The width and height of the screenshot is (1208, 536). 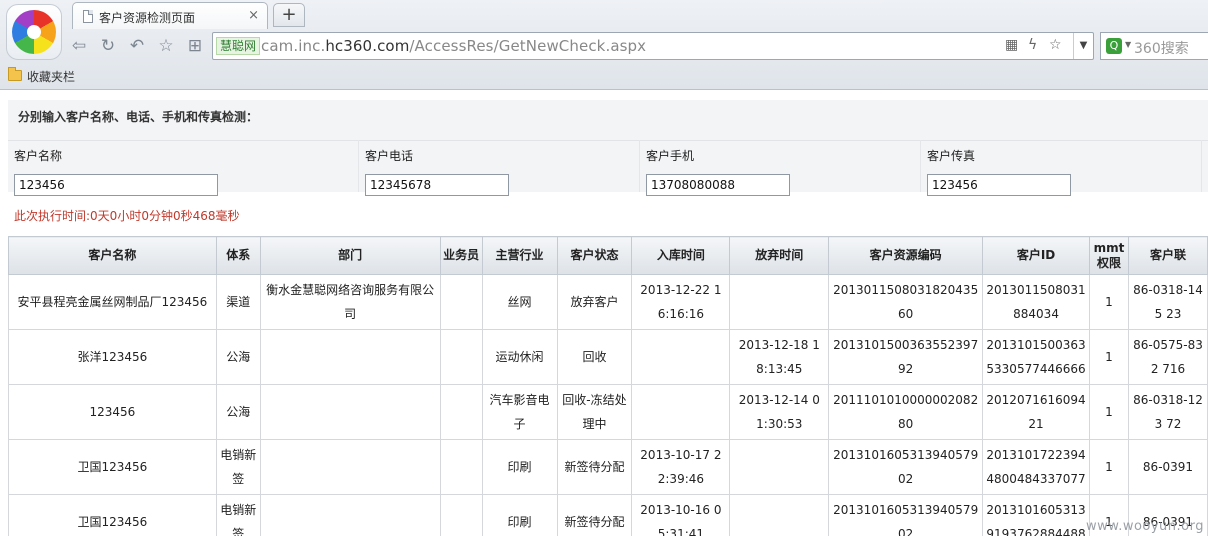 I want to click on customer-mobile-label: 客户手机, so click(x=670, y=156).